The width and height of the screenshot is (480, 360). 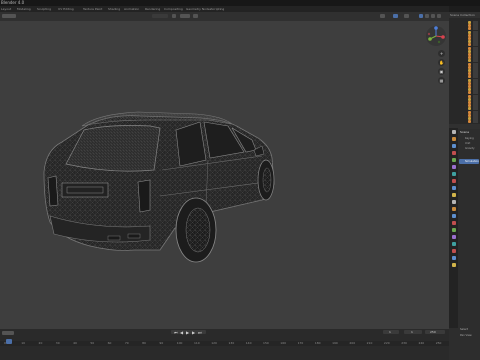 What do you see at coordinates (144, 343) in the screenshot?
I see `frame-label: 80` at bounding box center [144, 343].